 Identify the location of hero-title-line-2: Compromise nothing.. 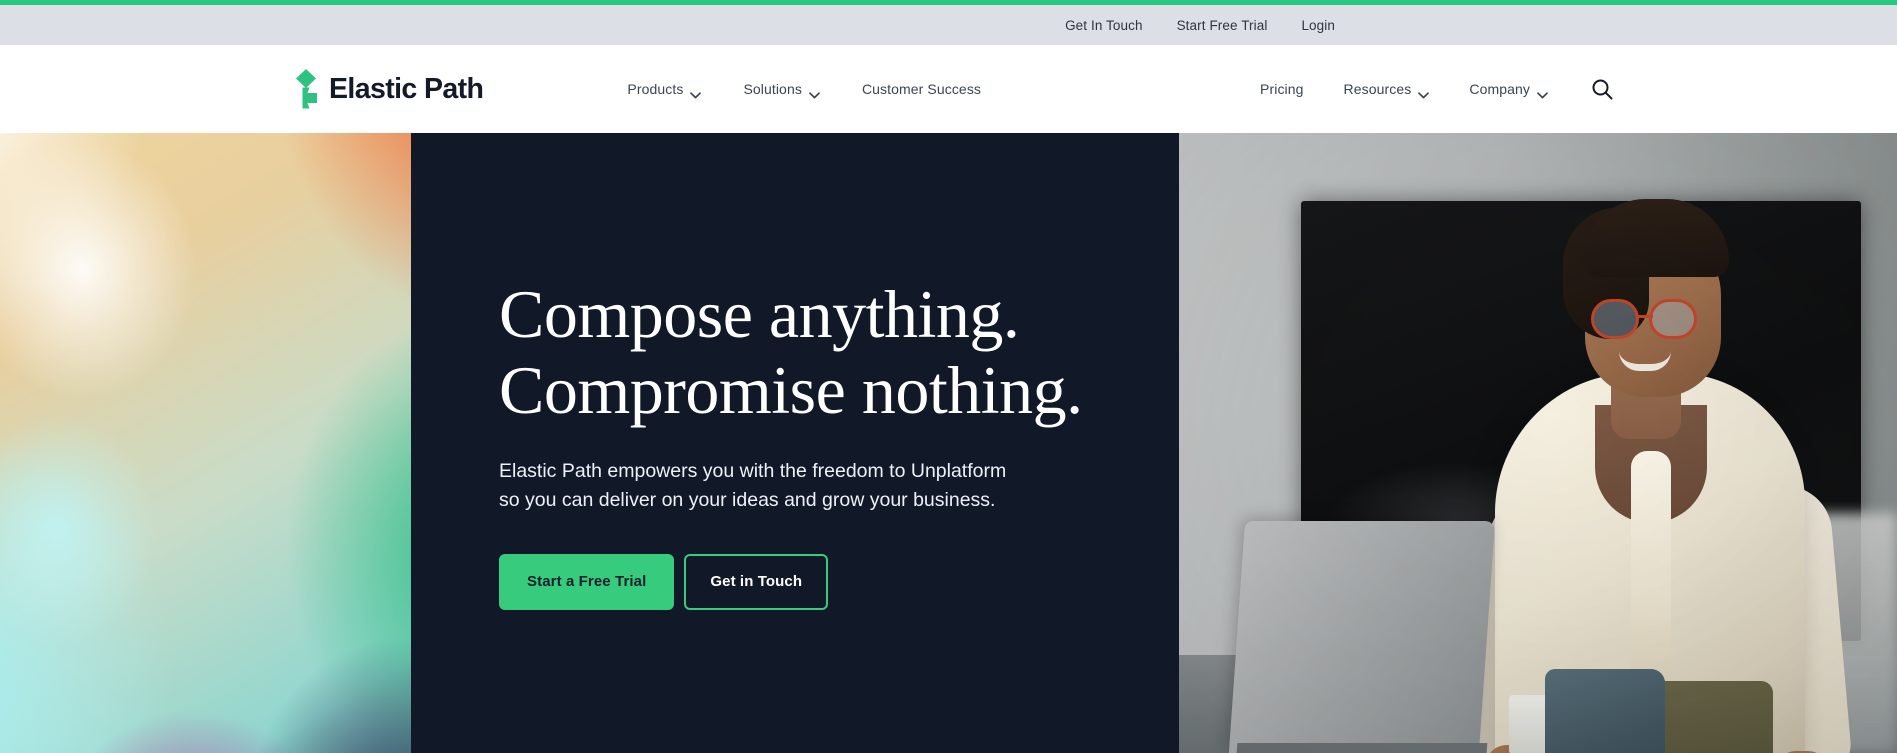
(791, 390).